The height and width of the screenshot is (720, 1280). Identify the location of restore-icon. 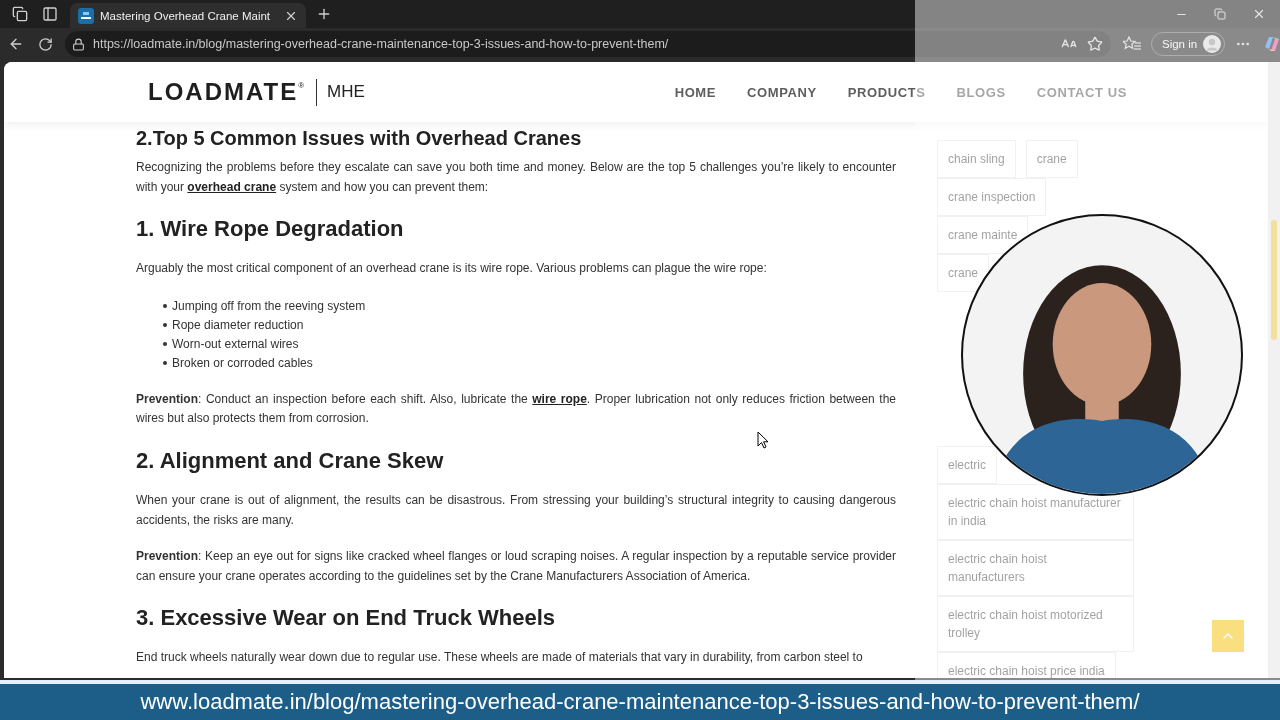
(1220, 14).